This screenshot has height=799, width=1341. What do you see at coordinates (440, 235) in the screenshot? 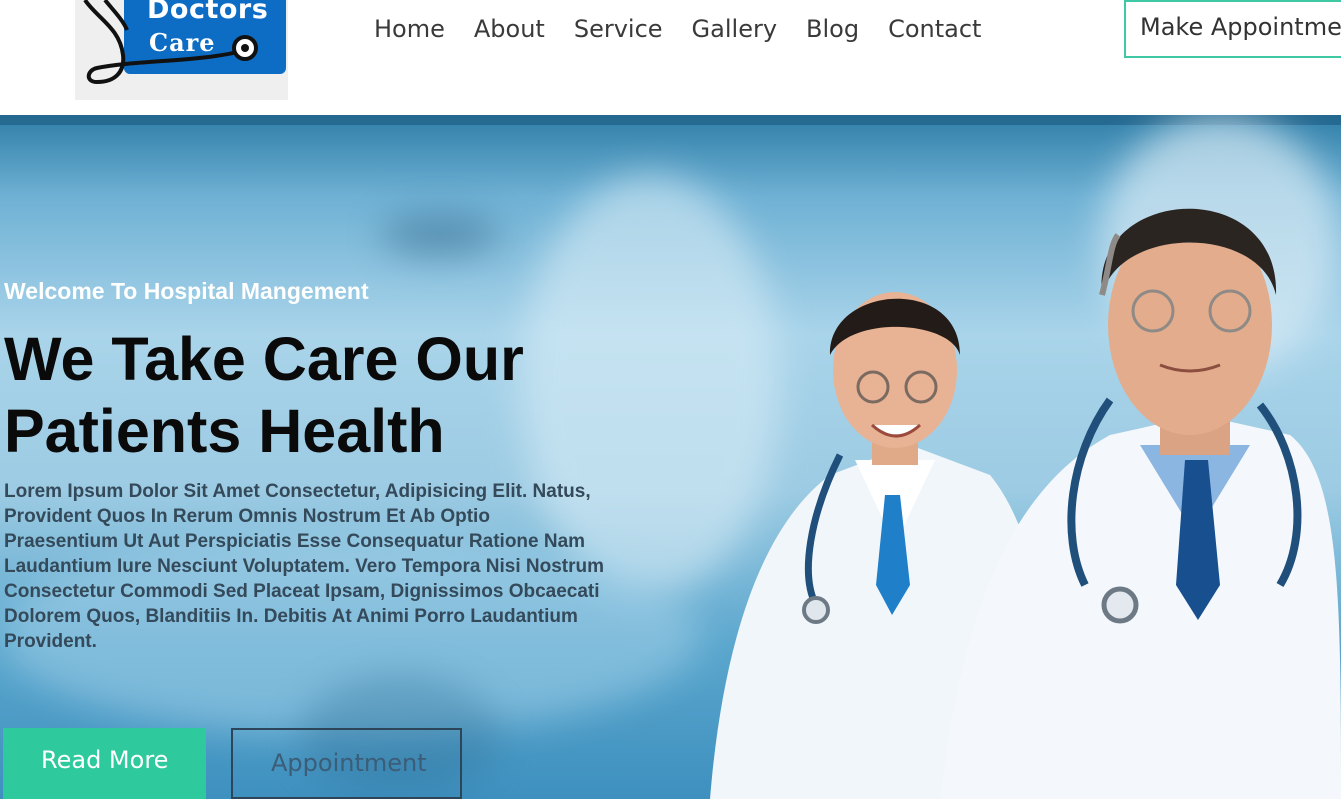
I see `bg-blur-shape` at bounding box center [440, 235].